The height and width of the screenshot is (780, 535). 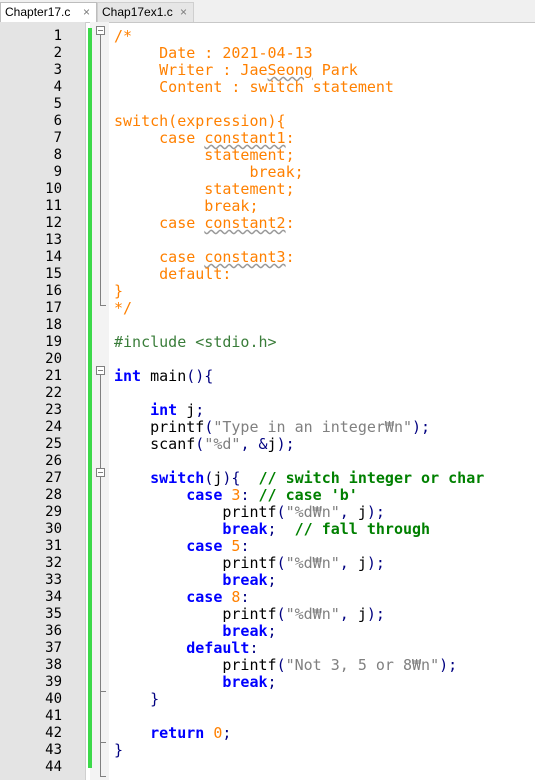 I want to click on code-line: 23 int j;, so click(x=267, y=410).